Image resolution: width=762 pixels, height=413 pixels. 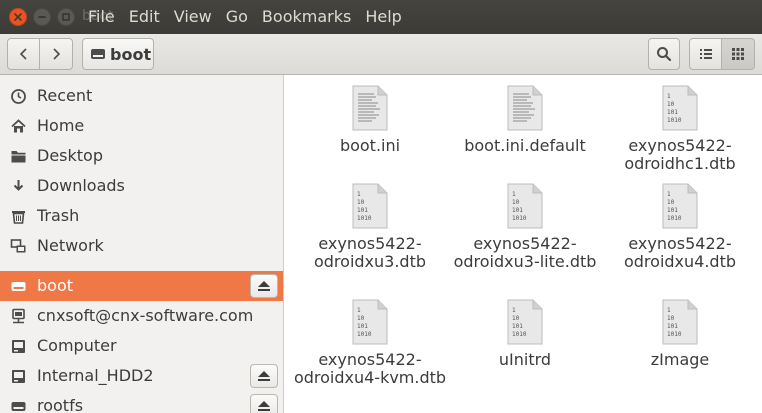 I want to click on folder-icon, so click(x=18, y=157).